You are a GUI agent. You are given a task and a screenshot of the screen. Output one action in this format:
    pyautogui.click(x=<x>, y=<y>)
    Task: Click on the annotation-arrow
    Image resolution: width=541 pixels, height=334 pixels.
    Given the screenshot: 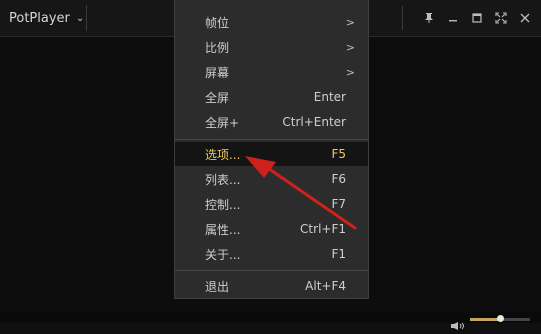 What is the action you would take?
    pyautogui.click(x=301, y=193)
    